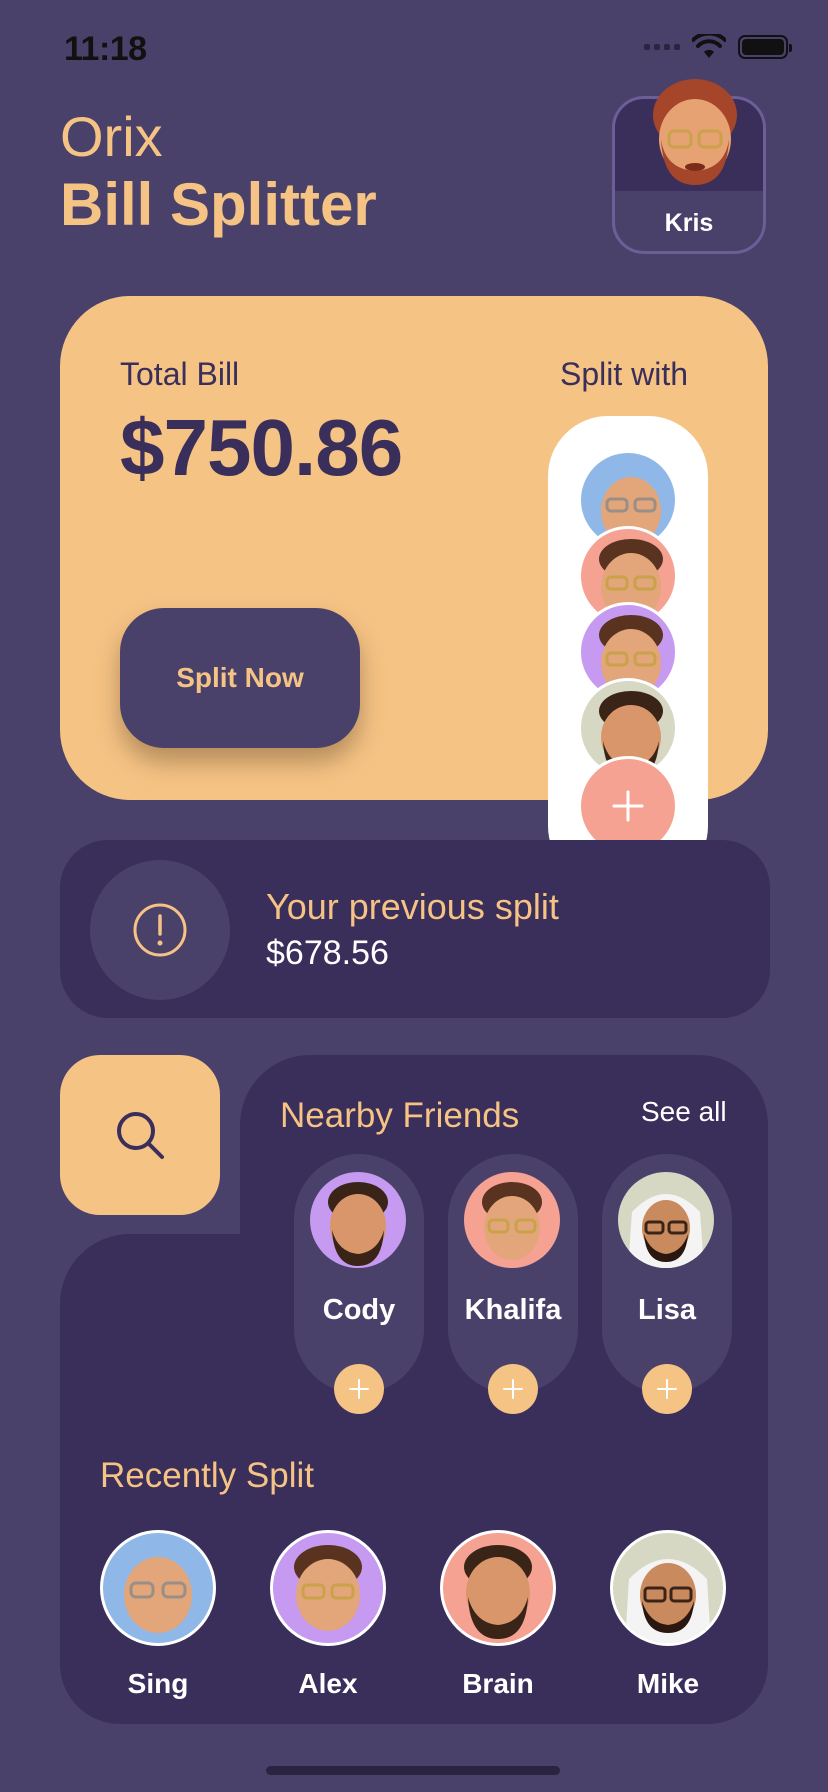  I want to click on alert-icon, so click(160, 930).